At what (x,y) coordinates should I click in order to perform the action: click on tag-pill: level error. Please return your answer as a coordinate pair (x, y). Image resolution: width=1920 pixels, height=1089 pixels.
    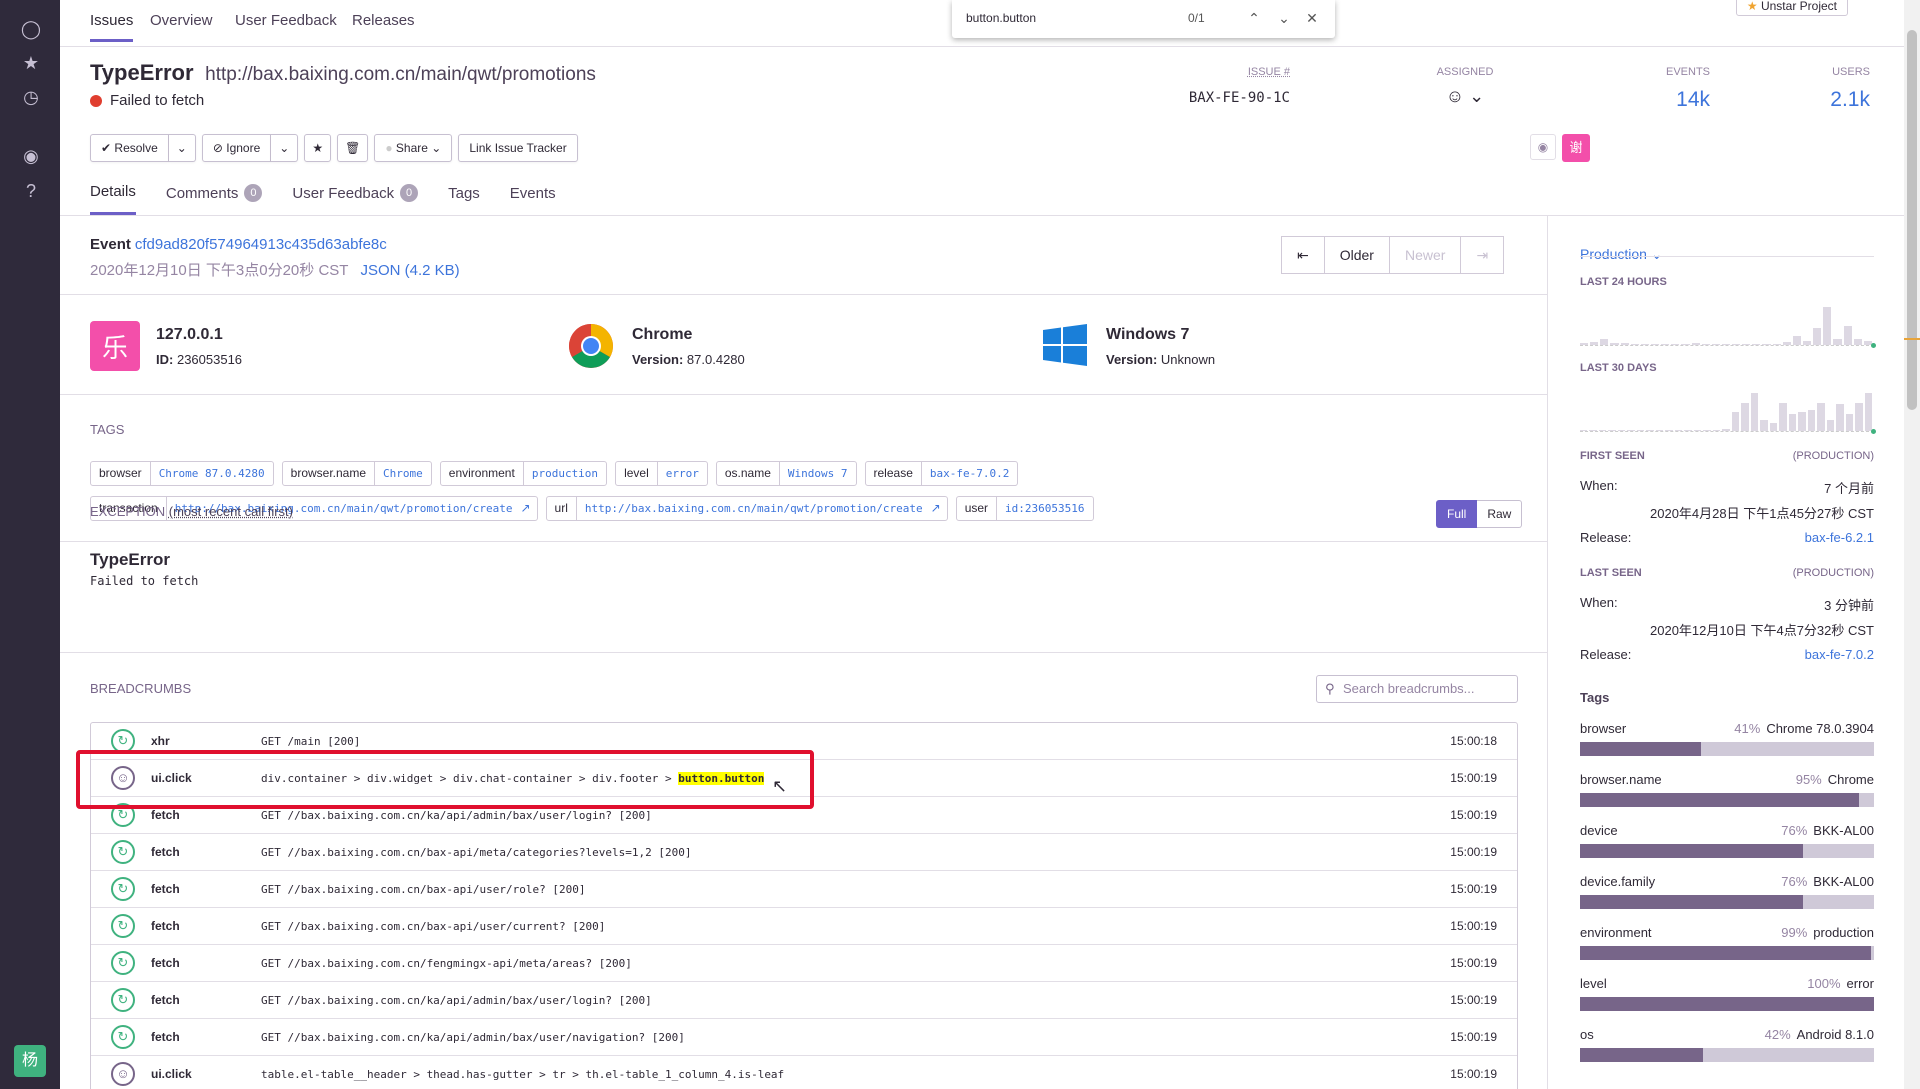
    Looking at the image, I should click on (661, 473).